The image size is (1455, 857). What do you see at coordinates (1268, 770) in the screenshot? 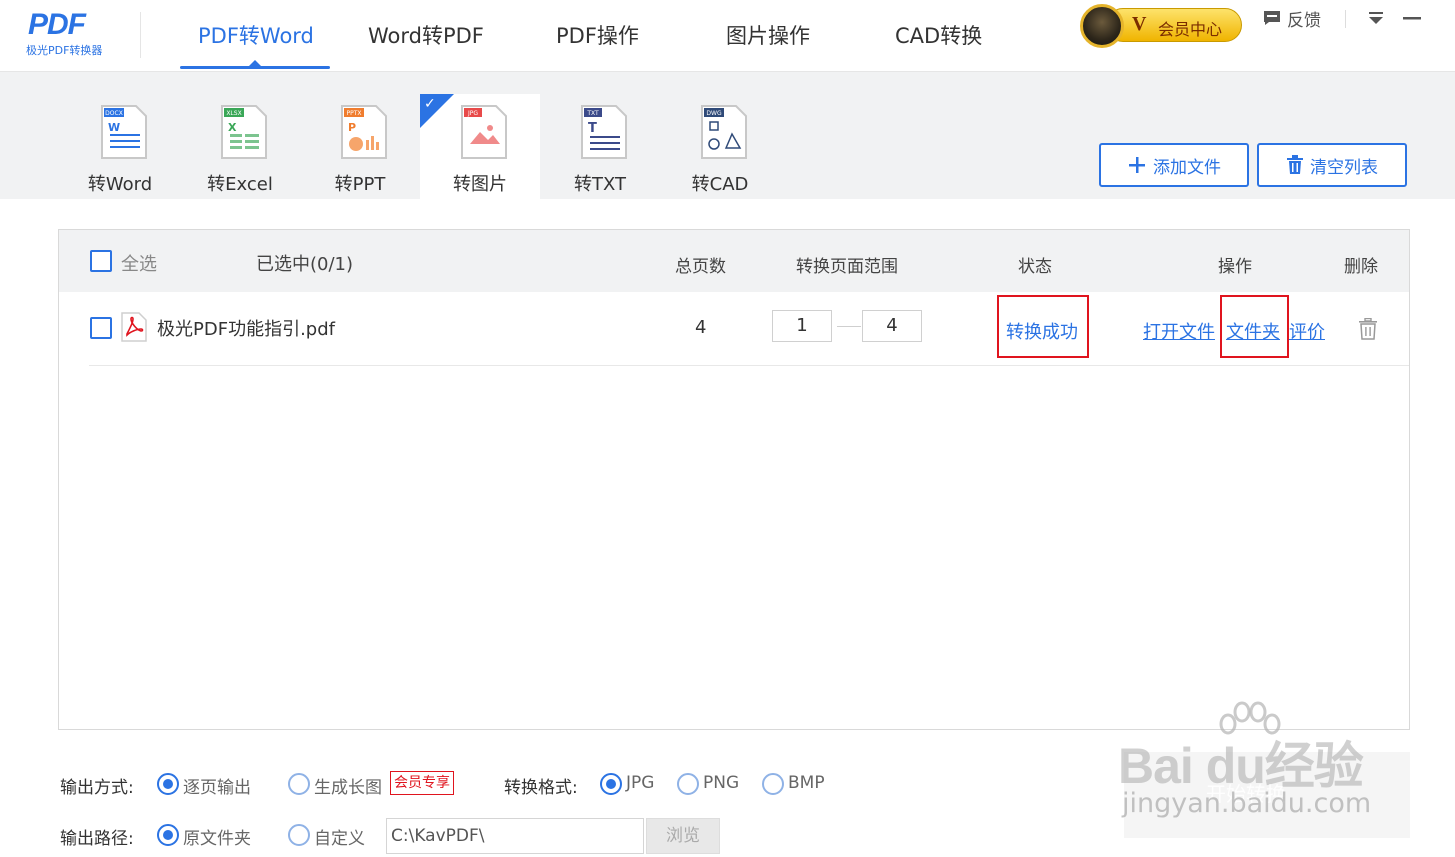
I see `baidu-jingyan-watermark: Bai du经验 开始转换 jingyan.baidu.com` at bounding box center [1268, 770].